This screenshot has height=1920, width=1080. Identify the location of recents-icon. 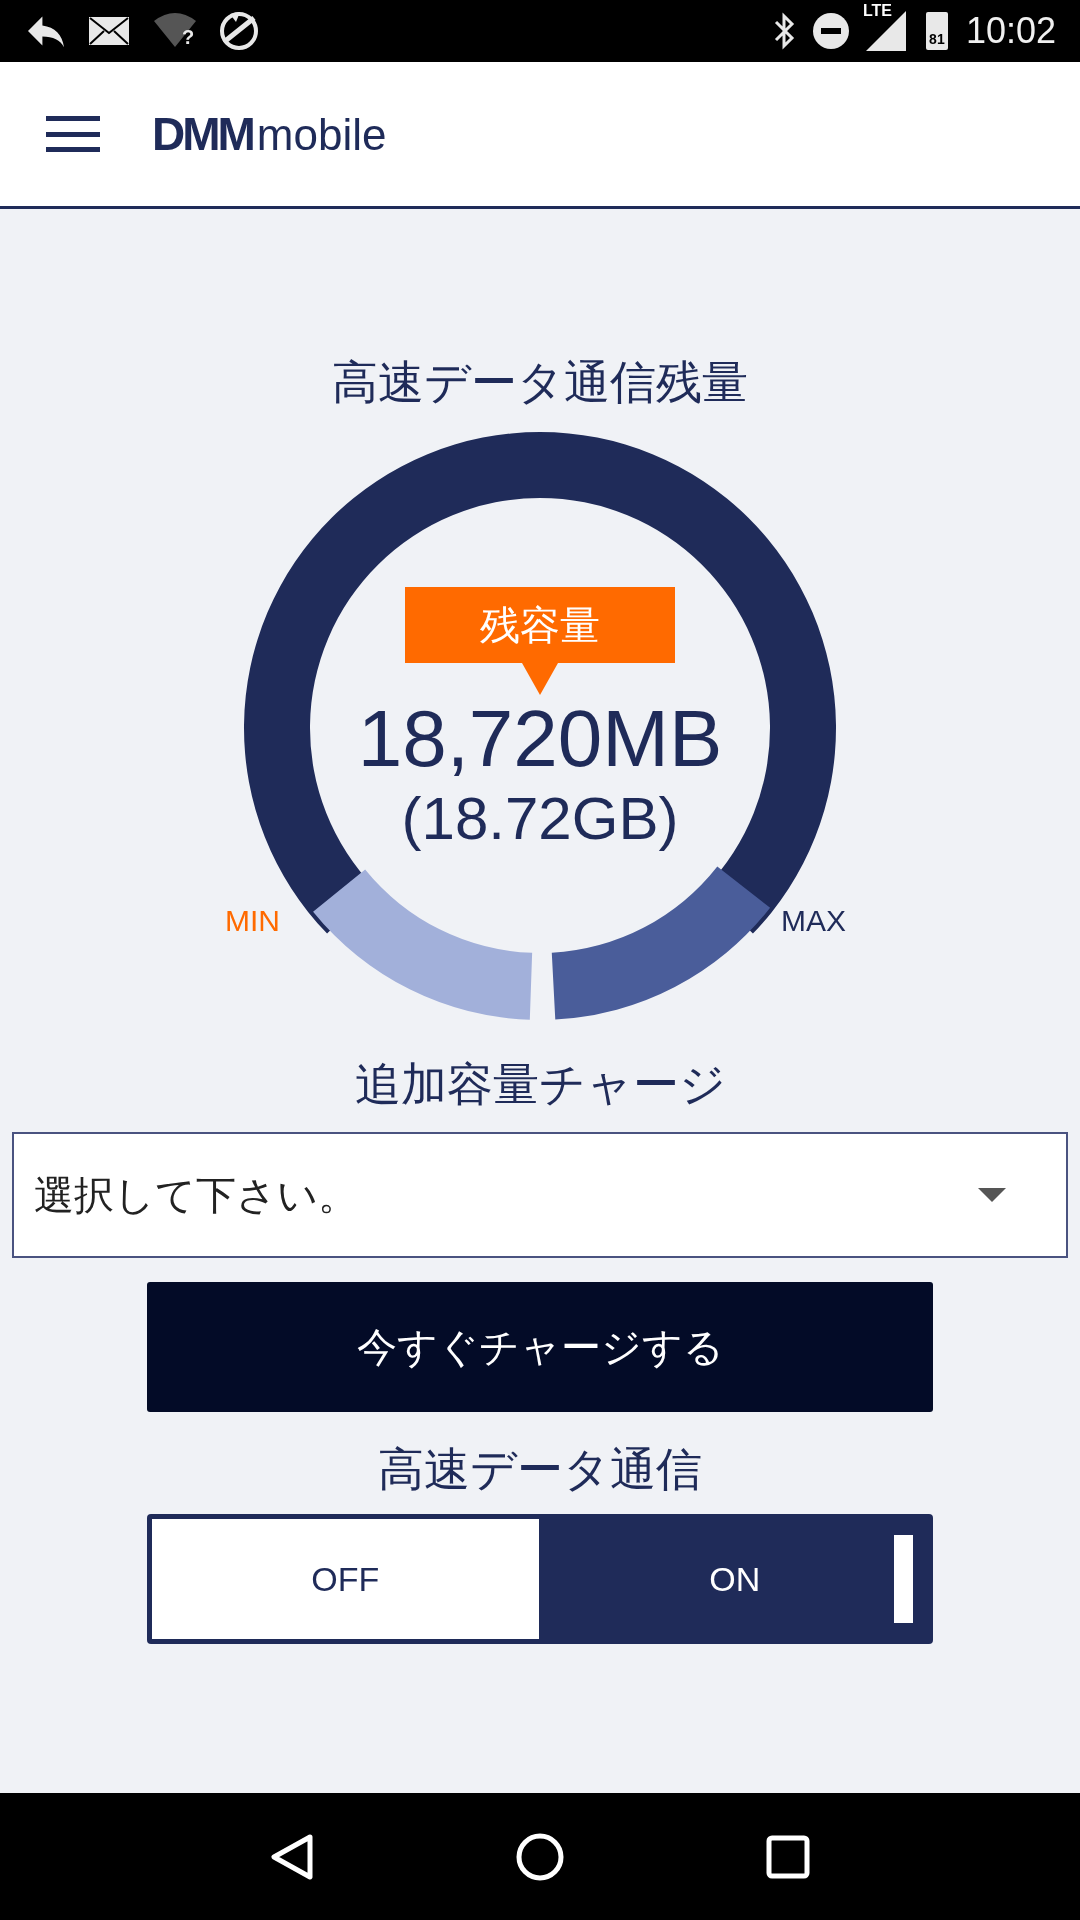
(787, 1856).